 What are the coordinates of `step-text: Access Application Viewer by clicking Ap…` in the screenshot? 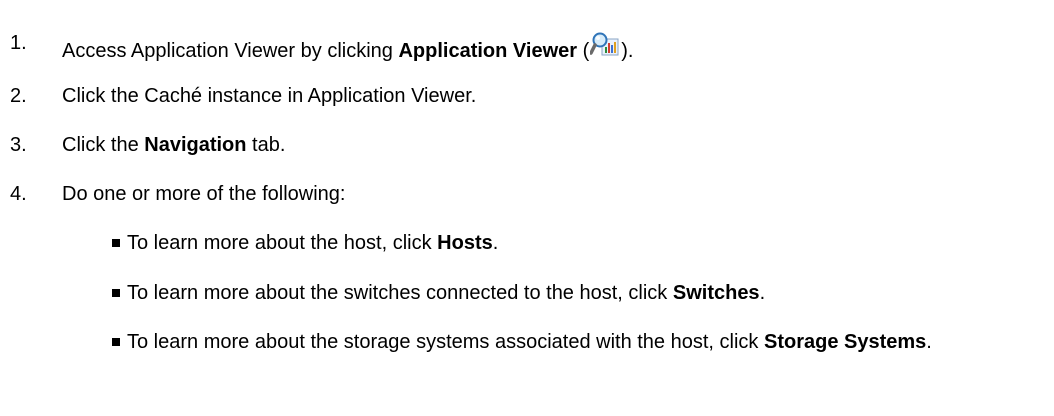 It's located at (347, 47).